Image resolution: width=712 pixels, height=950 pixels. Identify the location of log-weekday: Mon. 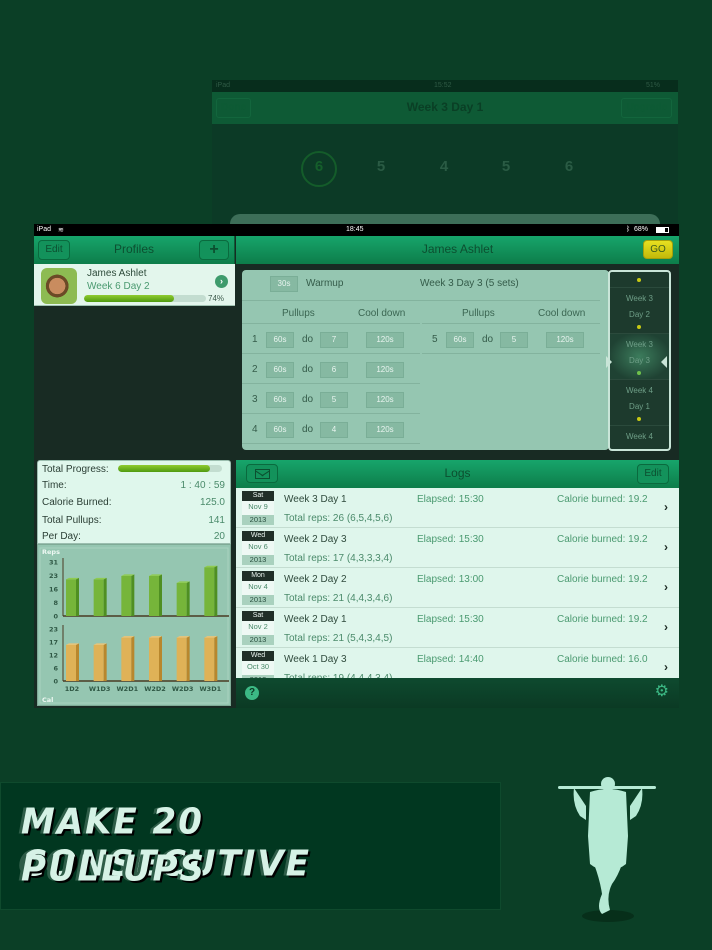
(258, 576).